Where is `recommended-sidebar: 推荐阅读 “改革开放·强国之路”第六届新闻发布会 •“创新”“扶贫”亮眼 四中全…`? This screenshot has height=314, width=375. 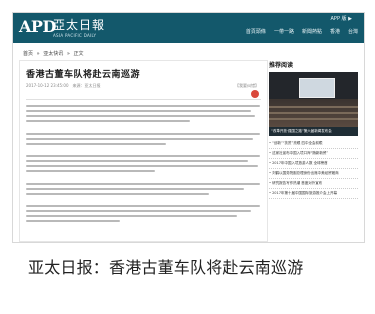
recommended-sidebar: 推荐阅读 “改革开放·强国之路”第六届新闻发布会 •“创新”“扶贫”亮眼 四中全… is located at coordinates (313, 129).